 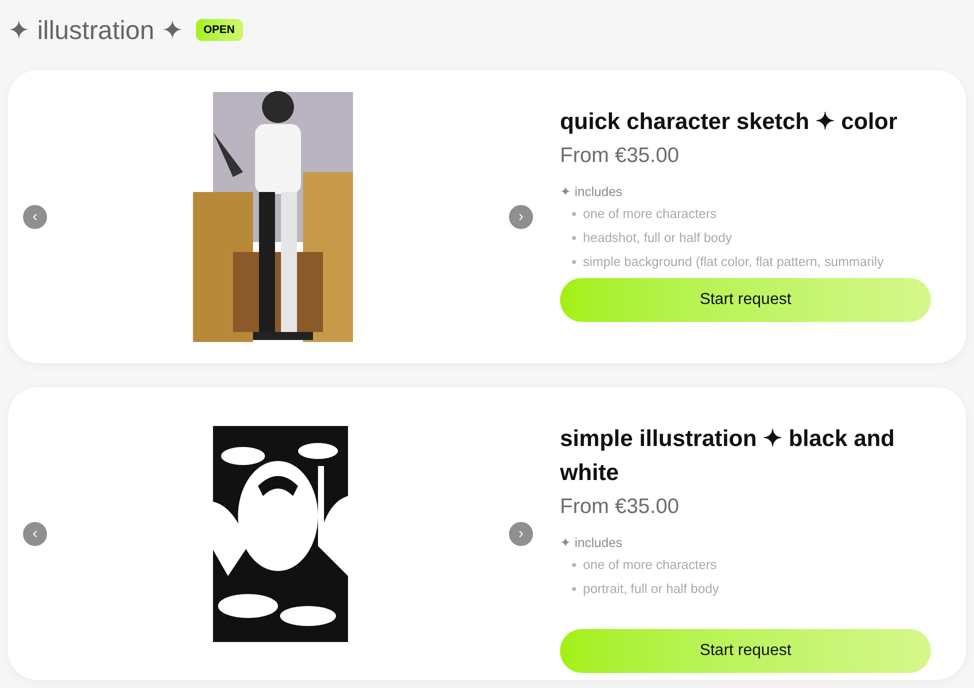 I want to click on status-badge: OPEN, so click(x=219, y=30).